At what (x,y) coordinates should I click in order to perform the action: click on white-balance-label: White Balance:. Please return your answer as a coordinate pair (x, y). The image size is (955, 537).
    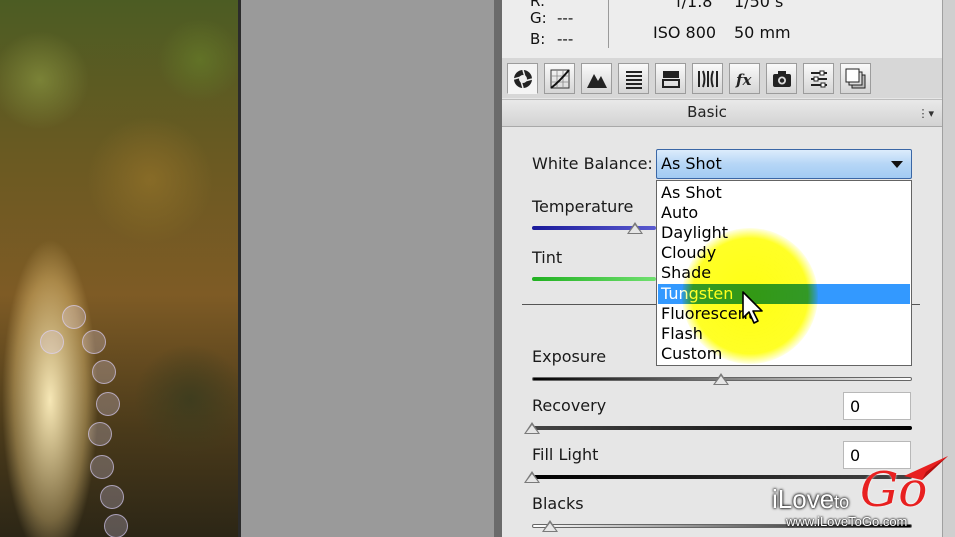
    Looking at the image, I should click on (592, 163).